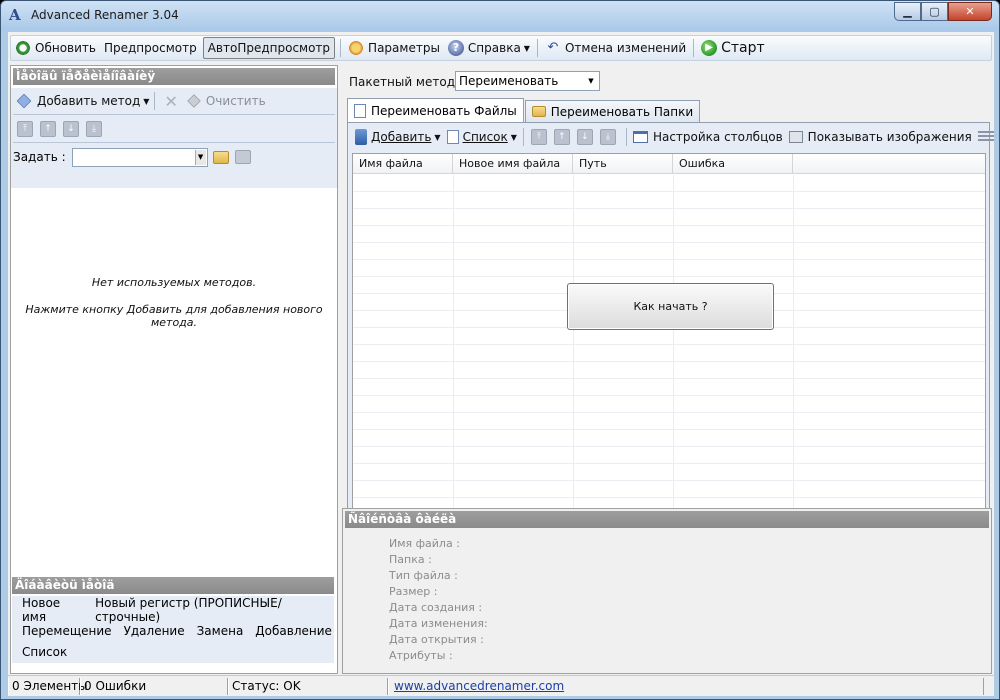 The image size is (1000, 700). What do you see at coordinates (513, 163) in the screenshot?
I see `col-new-filename: Новое имя файла` at bounding box center [513, 163].